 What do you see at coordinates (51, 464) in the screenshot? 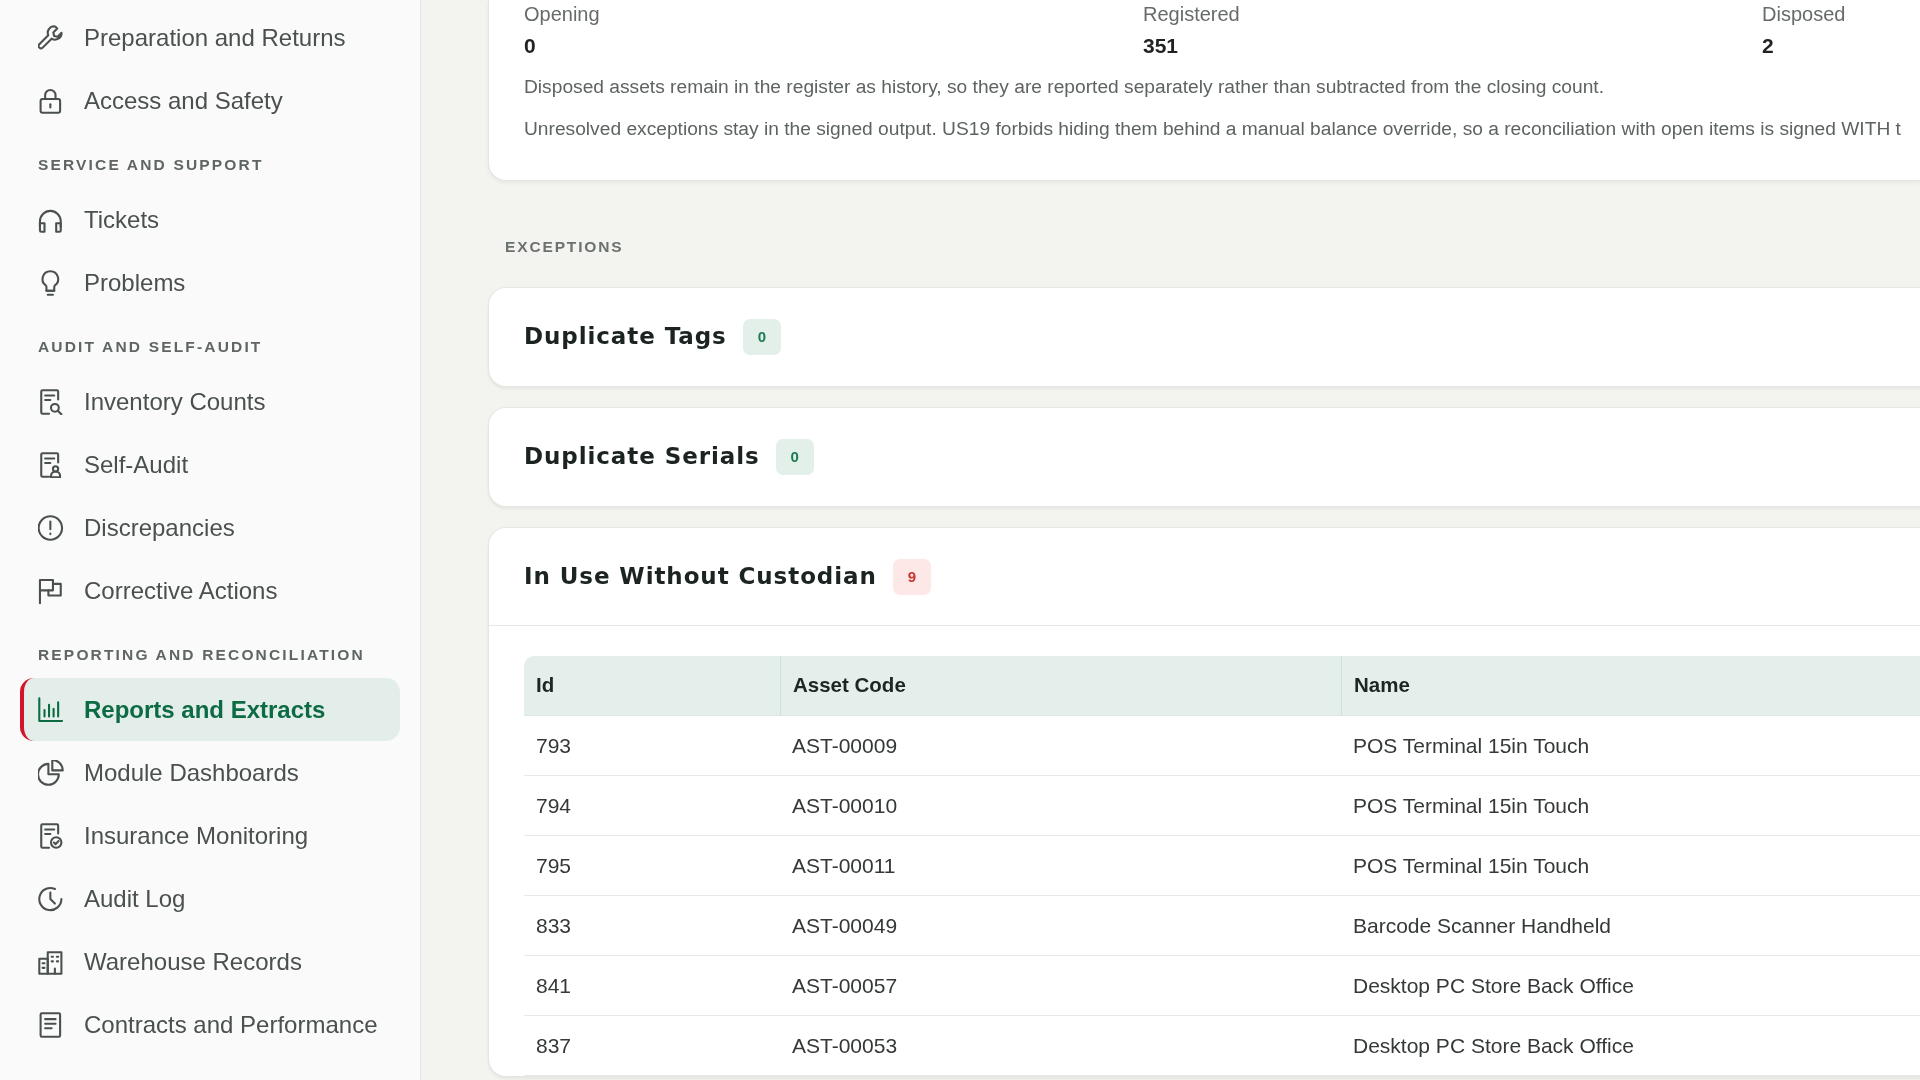
I see `document-person-icon` at bounding box center [51, 464].